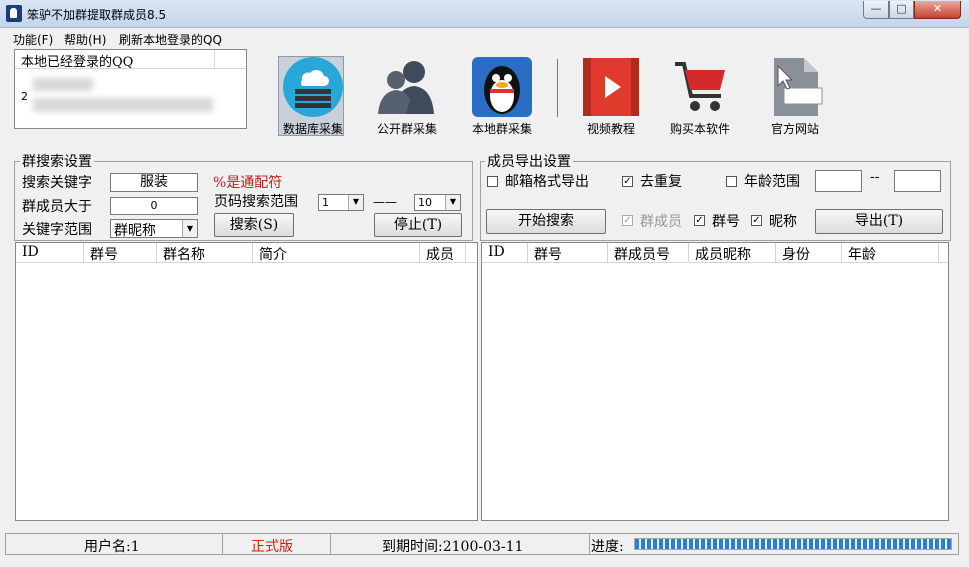 The width and height of the screenshot is (969, 567). Describe the element at coordinates (699, 129) in the screenshot. I see `tool-label: 购买本软件` at that location.